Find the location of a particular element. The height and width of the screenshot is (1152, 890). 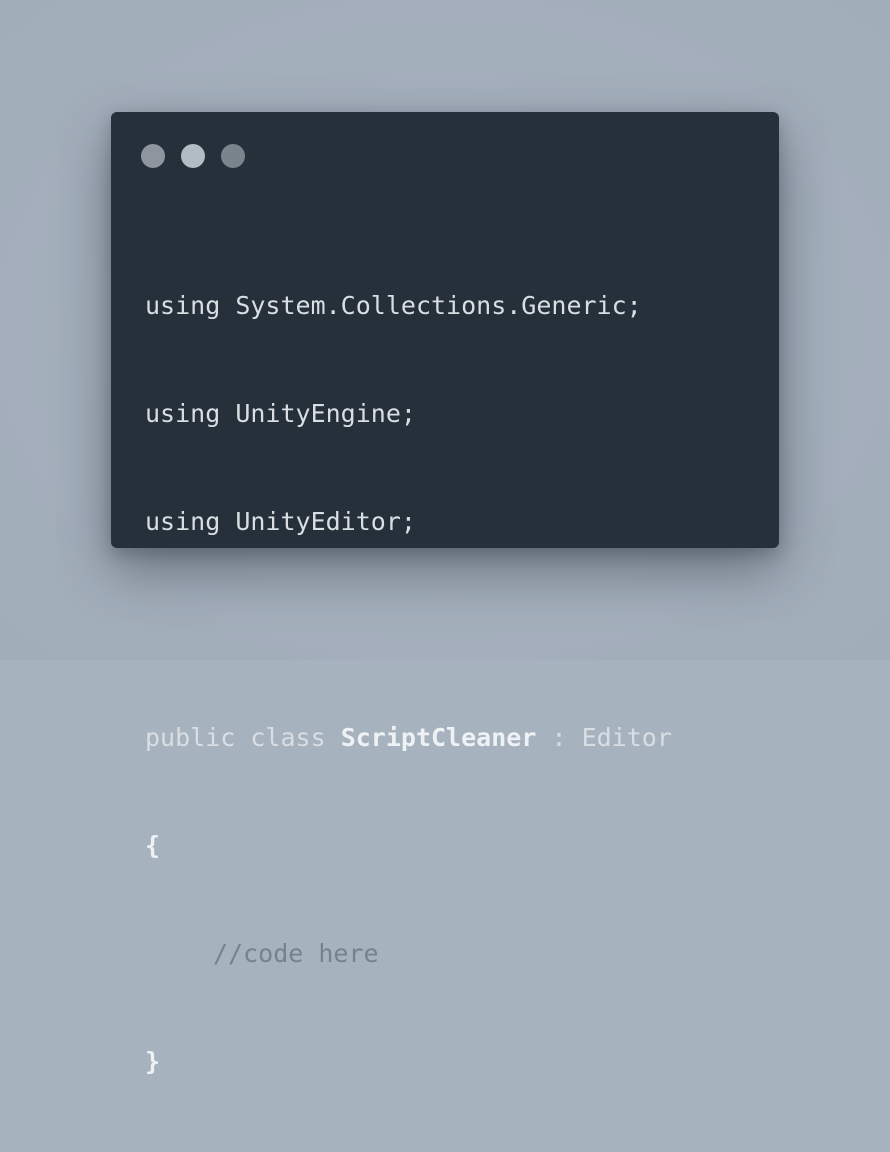

code-line-1: using System.Collections.Generic; is located at coordinates (408, 306).